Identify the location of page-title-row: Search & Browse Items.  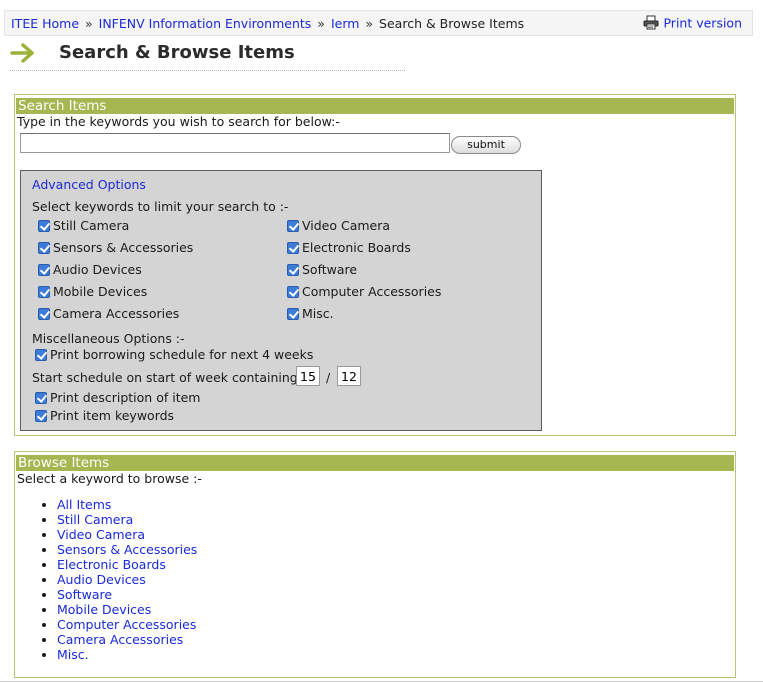
(207, 55).